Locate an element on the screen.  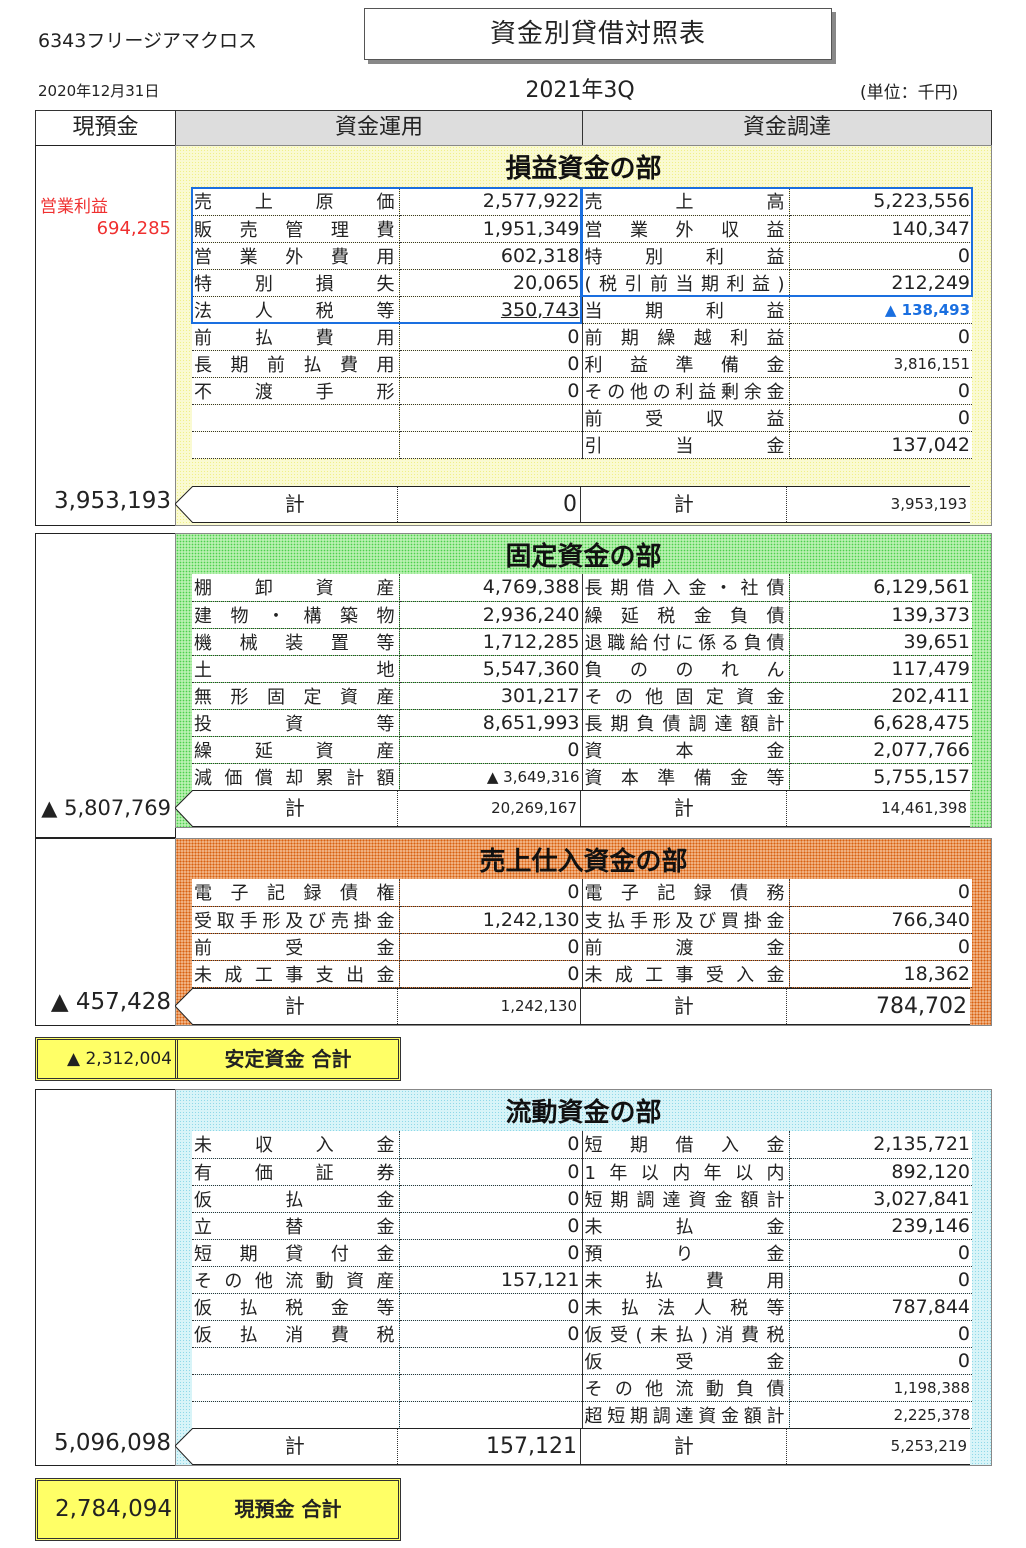
pl-section-title: 損益資金の部 is located at coordinates (583, 169).